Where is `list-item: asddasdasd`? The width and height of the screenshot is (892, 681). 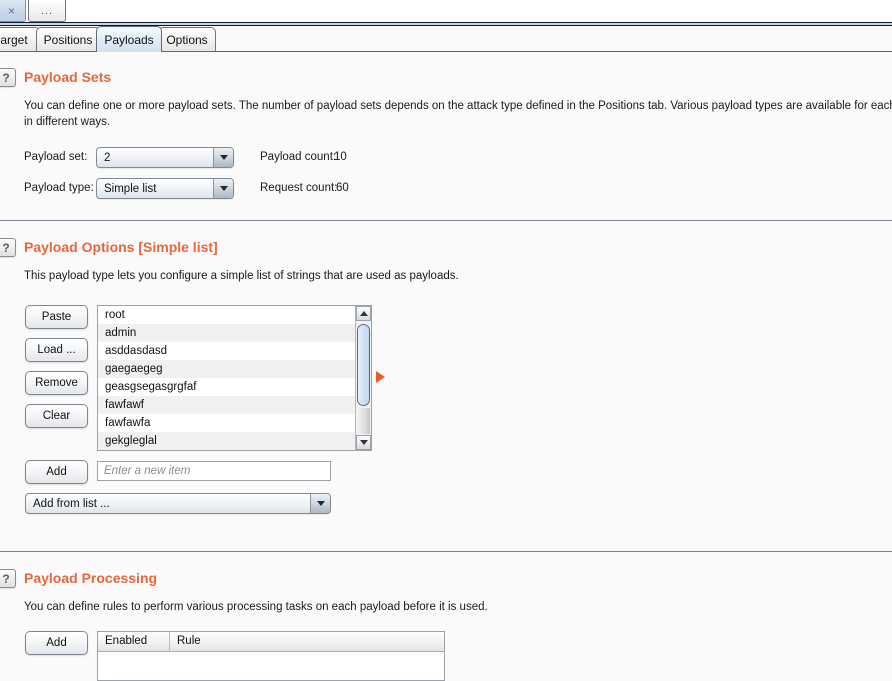
list-item: asddasdasd is located at coordinates (234, 351).